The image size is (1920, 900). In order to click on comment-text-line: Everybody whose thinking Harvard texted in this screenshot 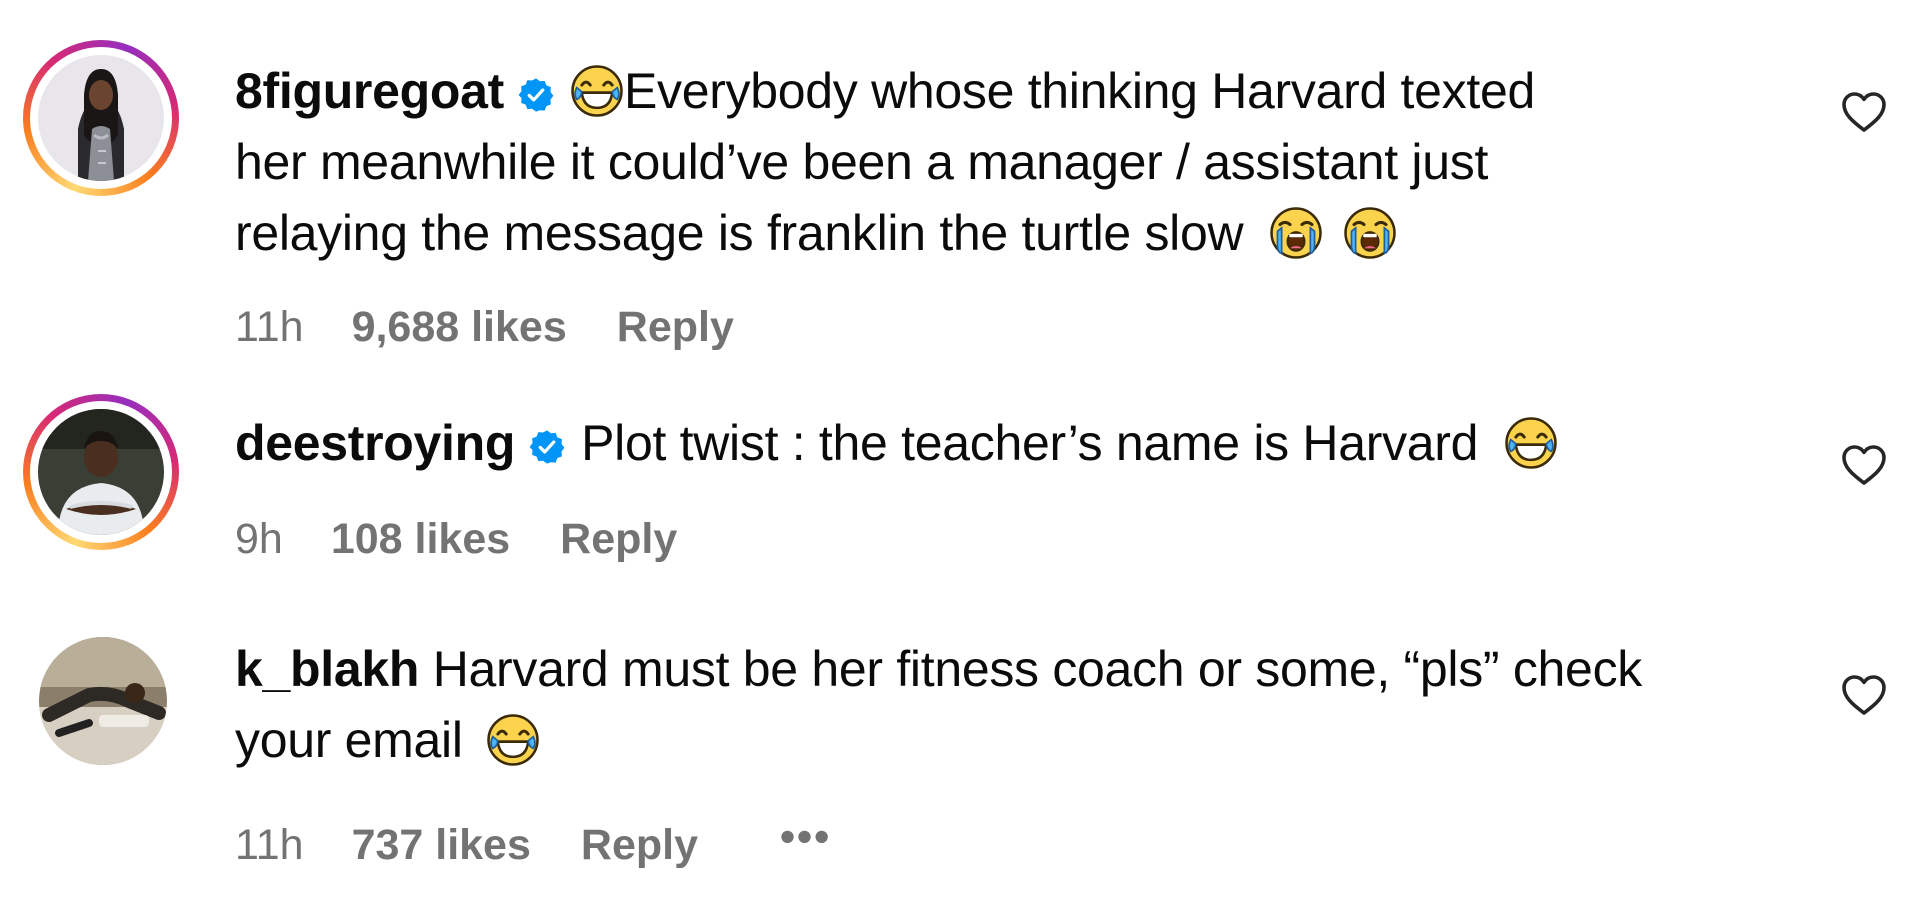, I will do `click(1079, 91)`.